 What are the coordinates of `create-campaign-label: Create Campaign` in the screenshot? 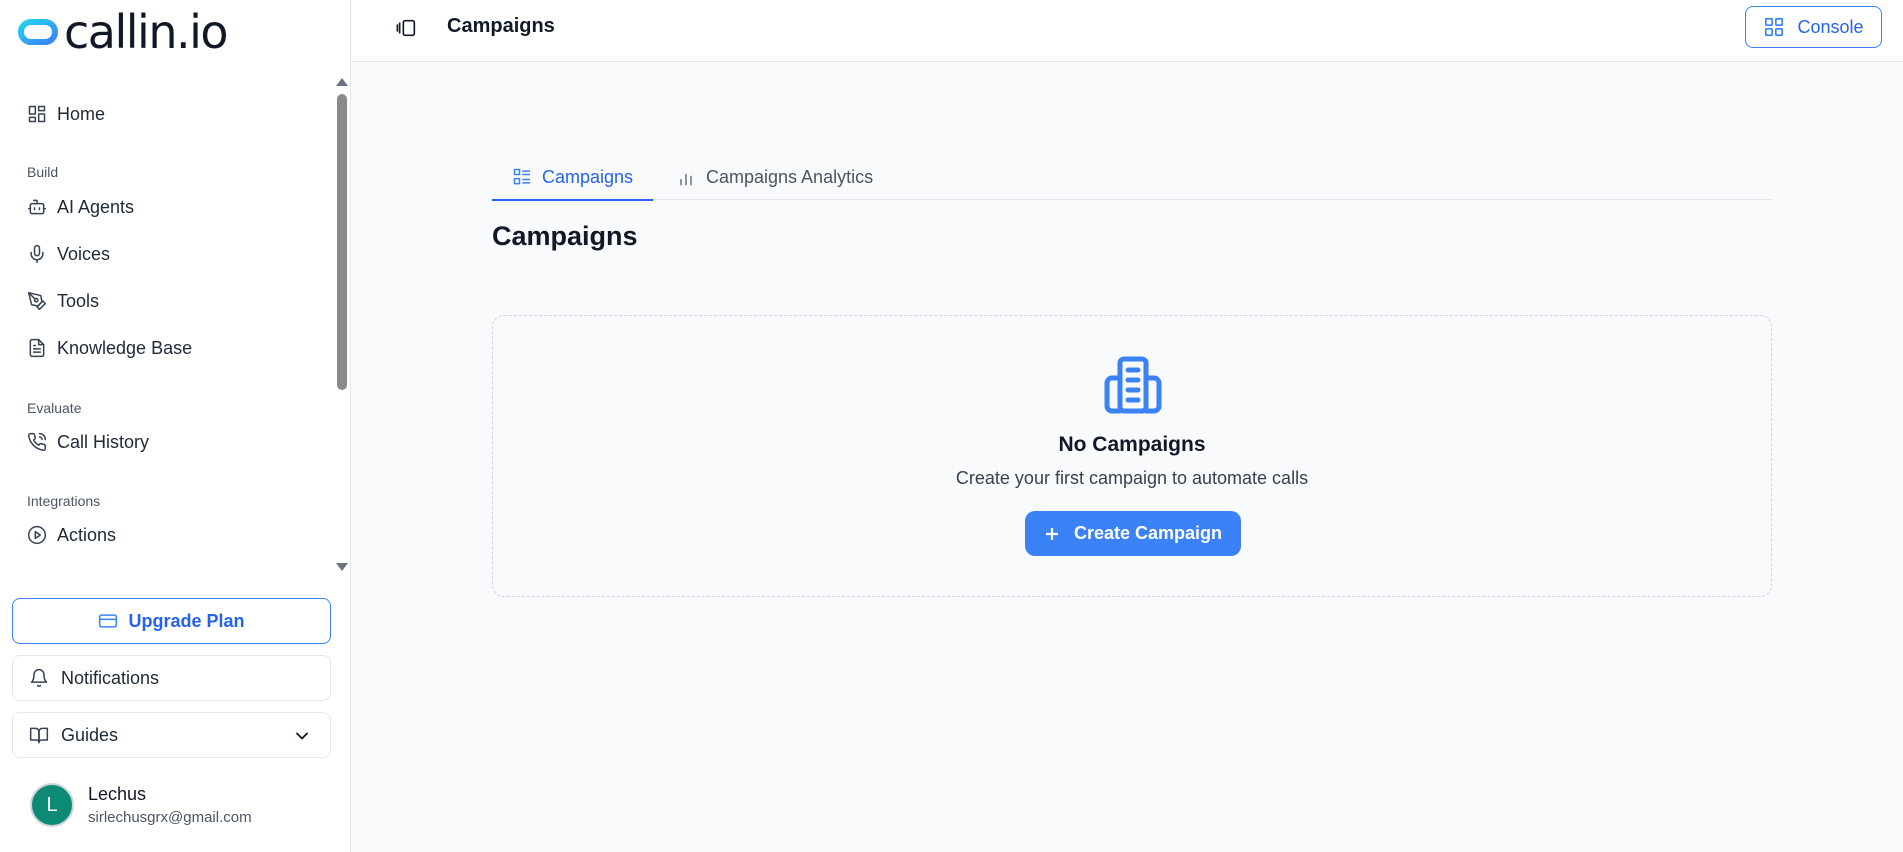 It's located at (1148, 533).